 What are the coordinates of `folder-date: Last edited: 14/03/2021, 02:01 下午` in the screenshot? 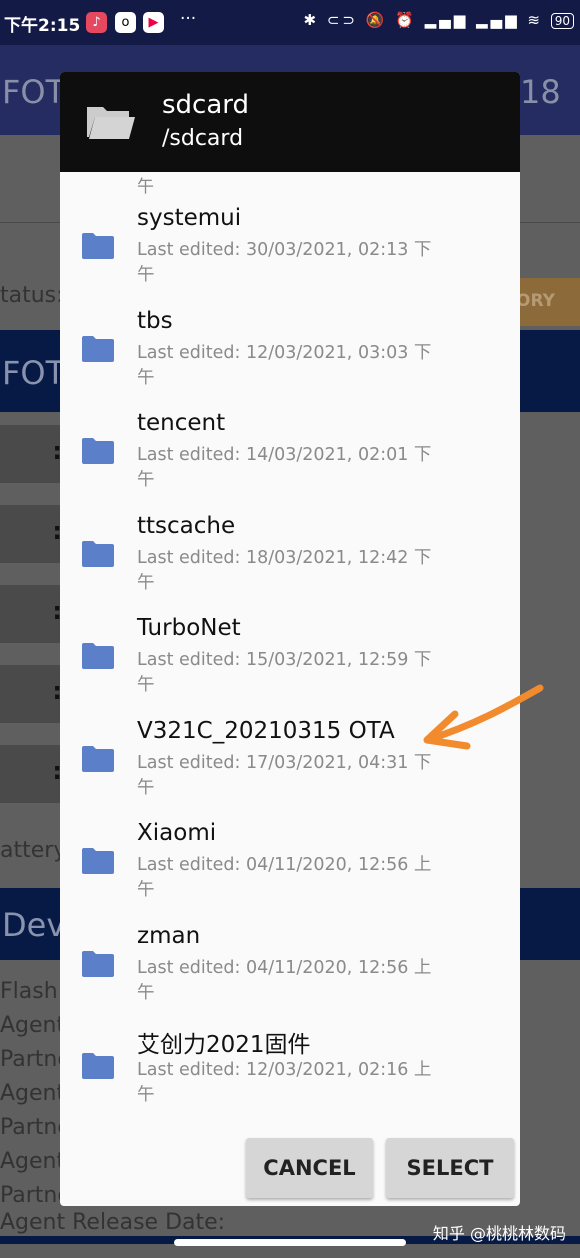 It's located at (284, 467).